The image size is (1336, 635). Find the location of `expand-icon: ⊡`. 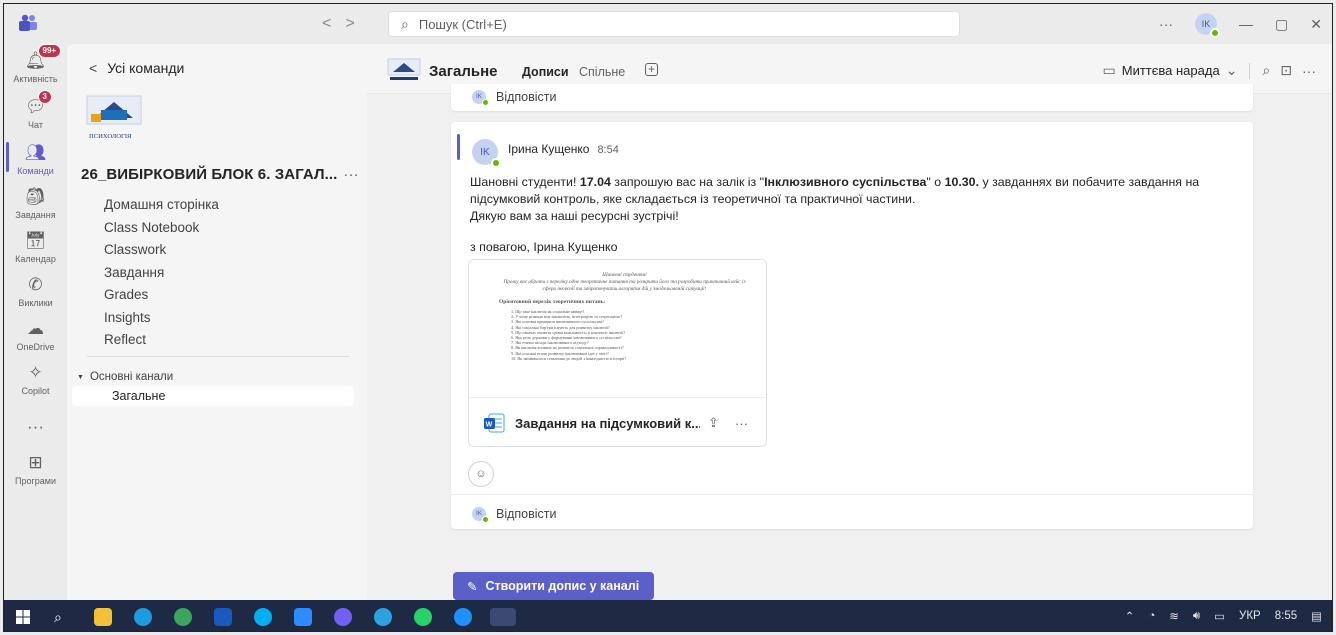

expand-icon: ⊡ is located at coordinates (1286, 70).